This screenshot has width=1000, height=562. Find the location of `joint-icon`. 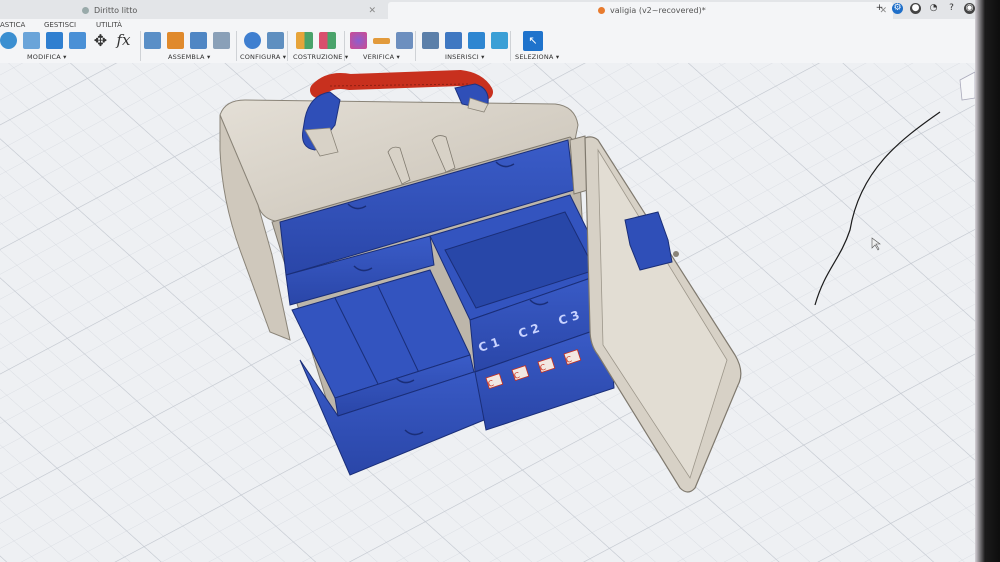

joint-icon is located at coordinates (175, 40).